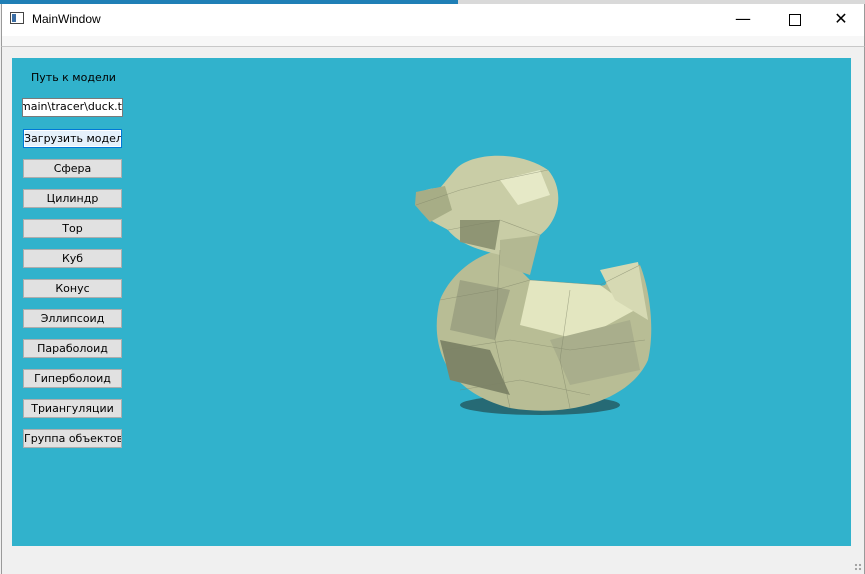 This screenshot has width=865, height=574. What do you see at coordinates (433, 41) in the screenshot?
I see `menu-bar` at bounding box center [433, 41].